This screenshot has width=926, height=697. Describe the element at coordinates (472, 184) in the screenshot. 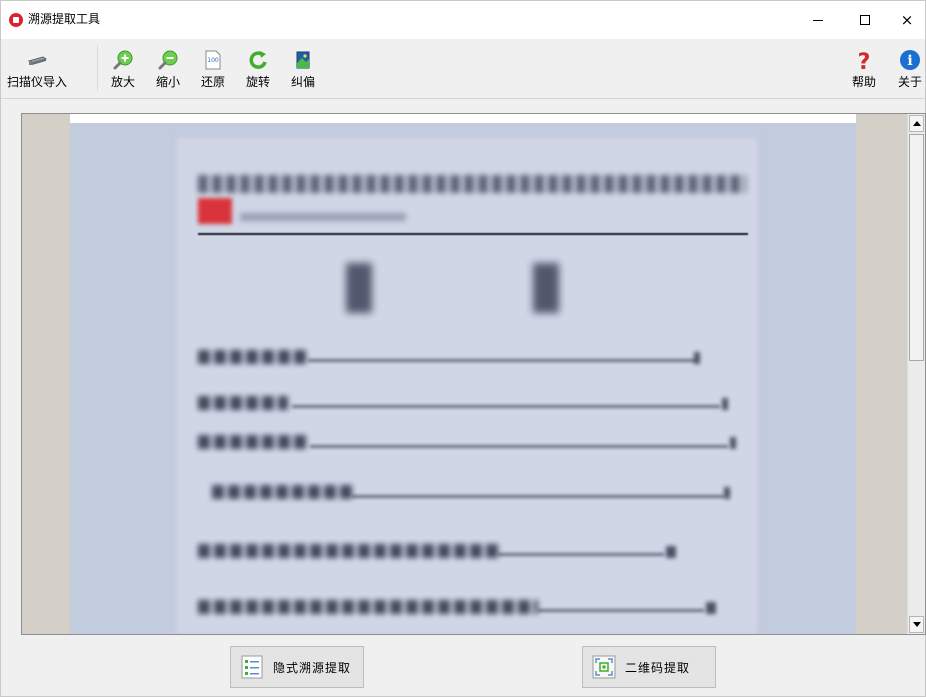

I see `document-header-text` at that location.